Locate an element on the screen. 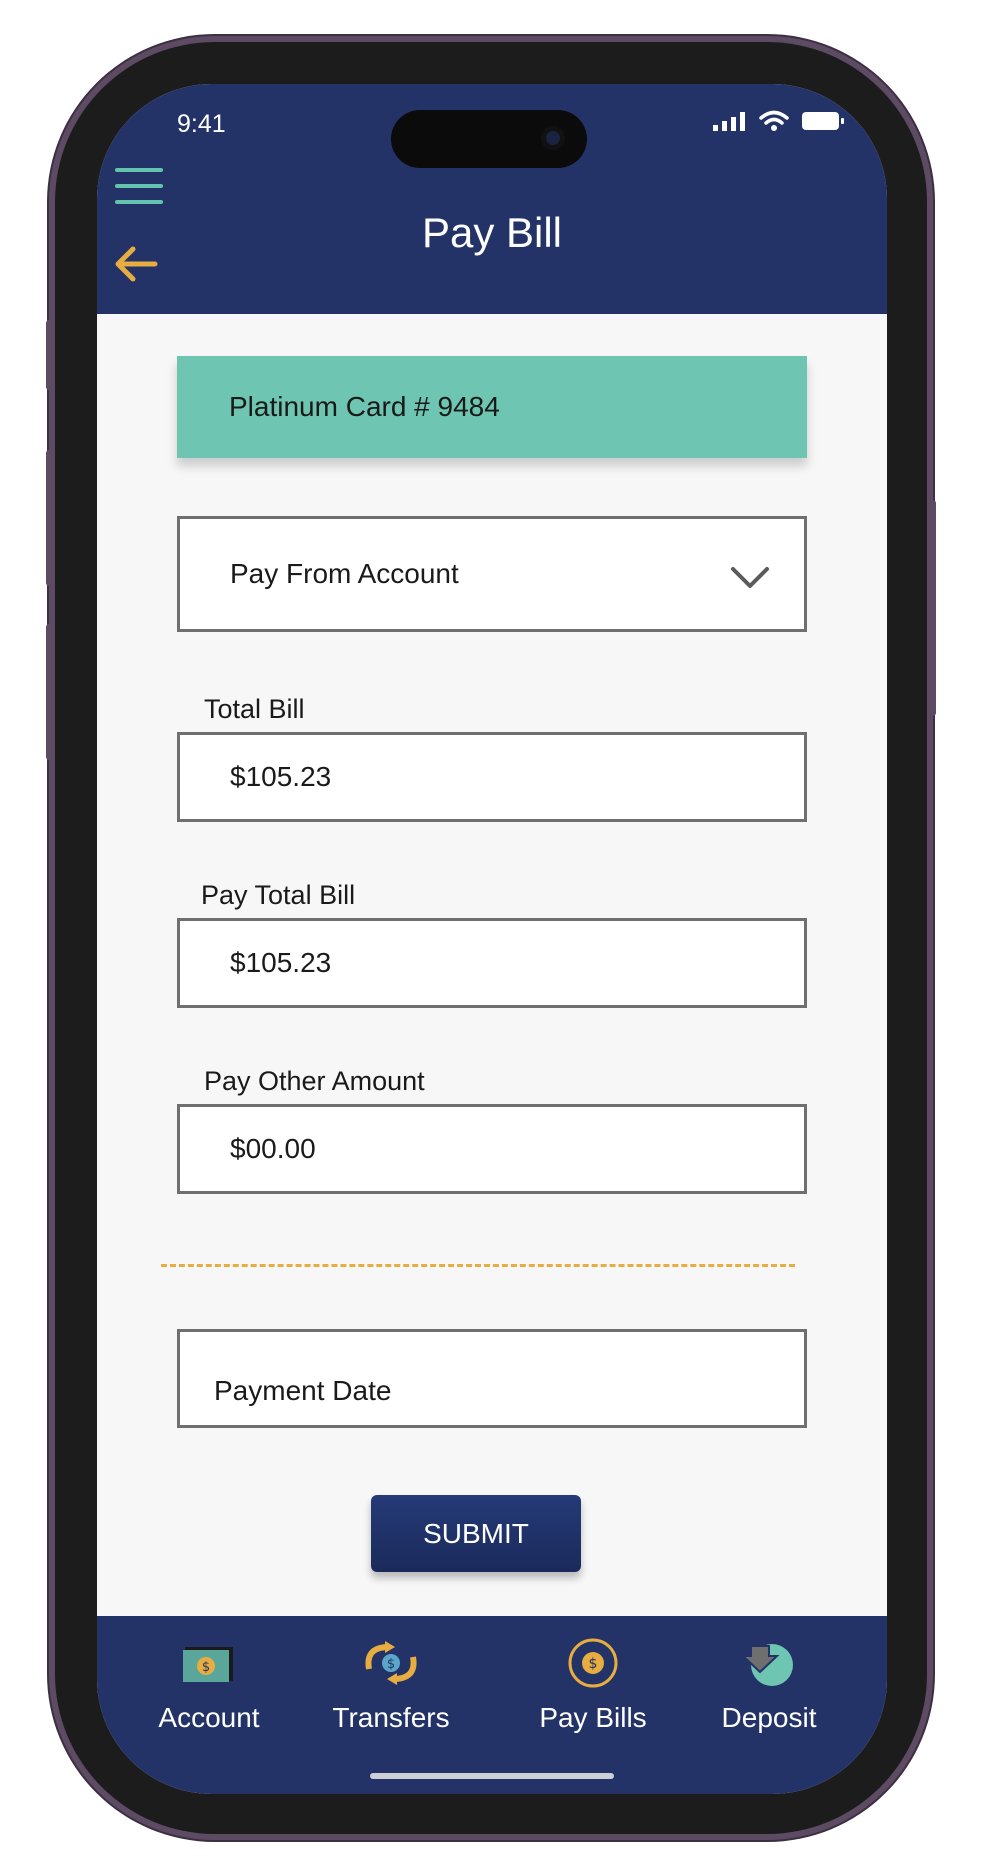  submit-button-label: SUBMIT is located at coordinates (476, 1533).